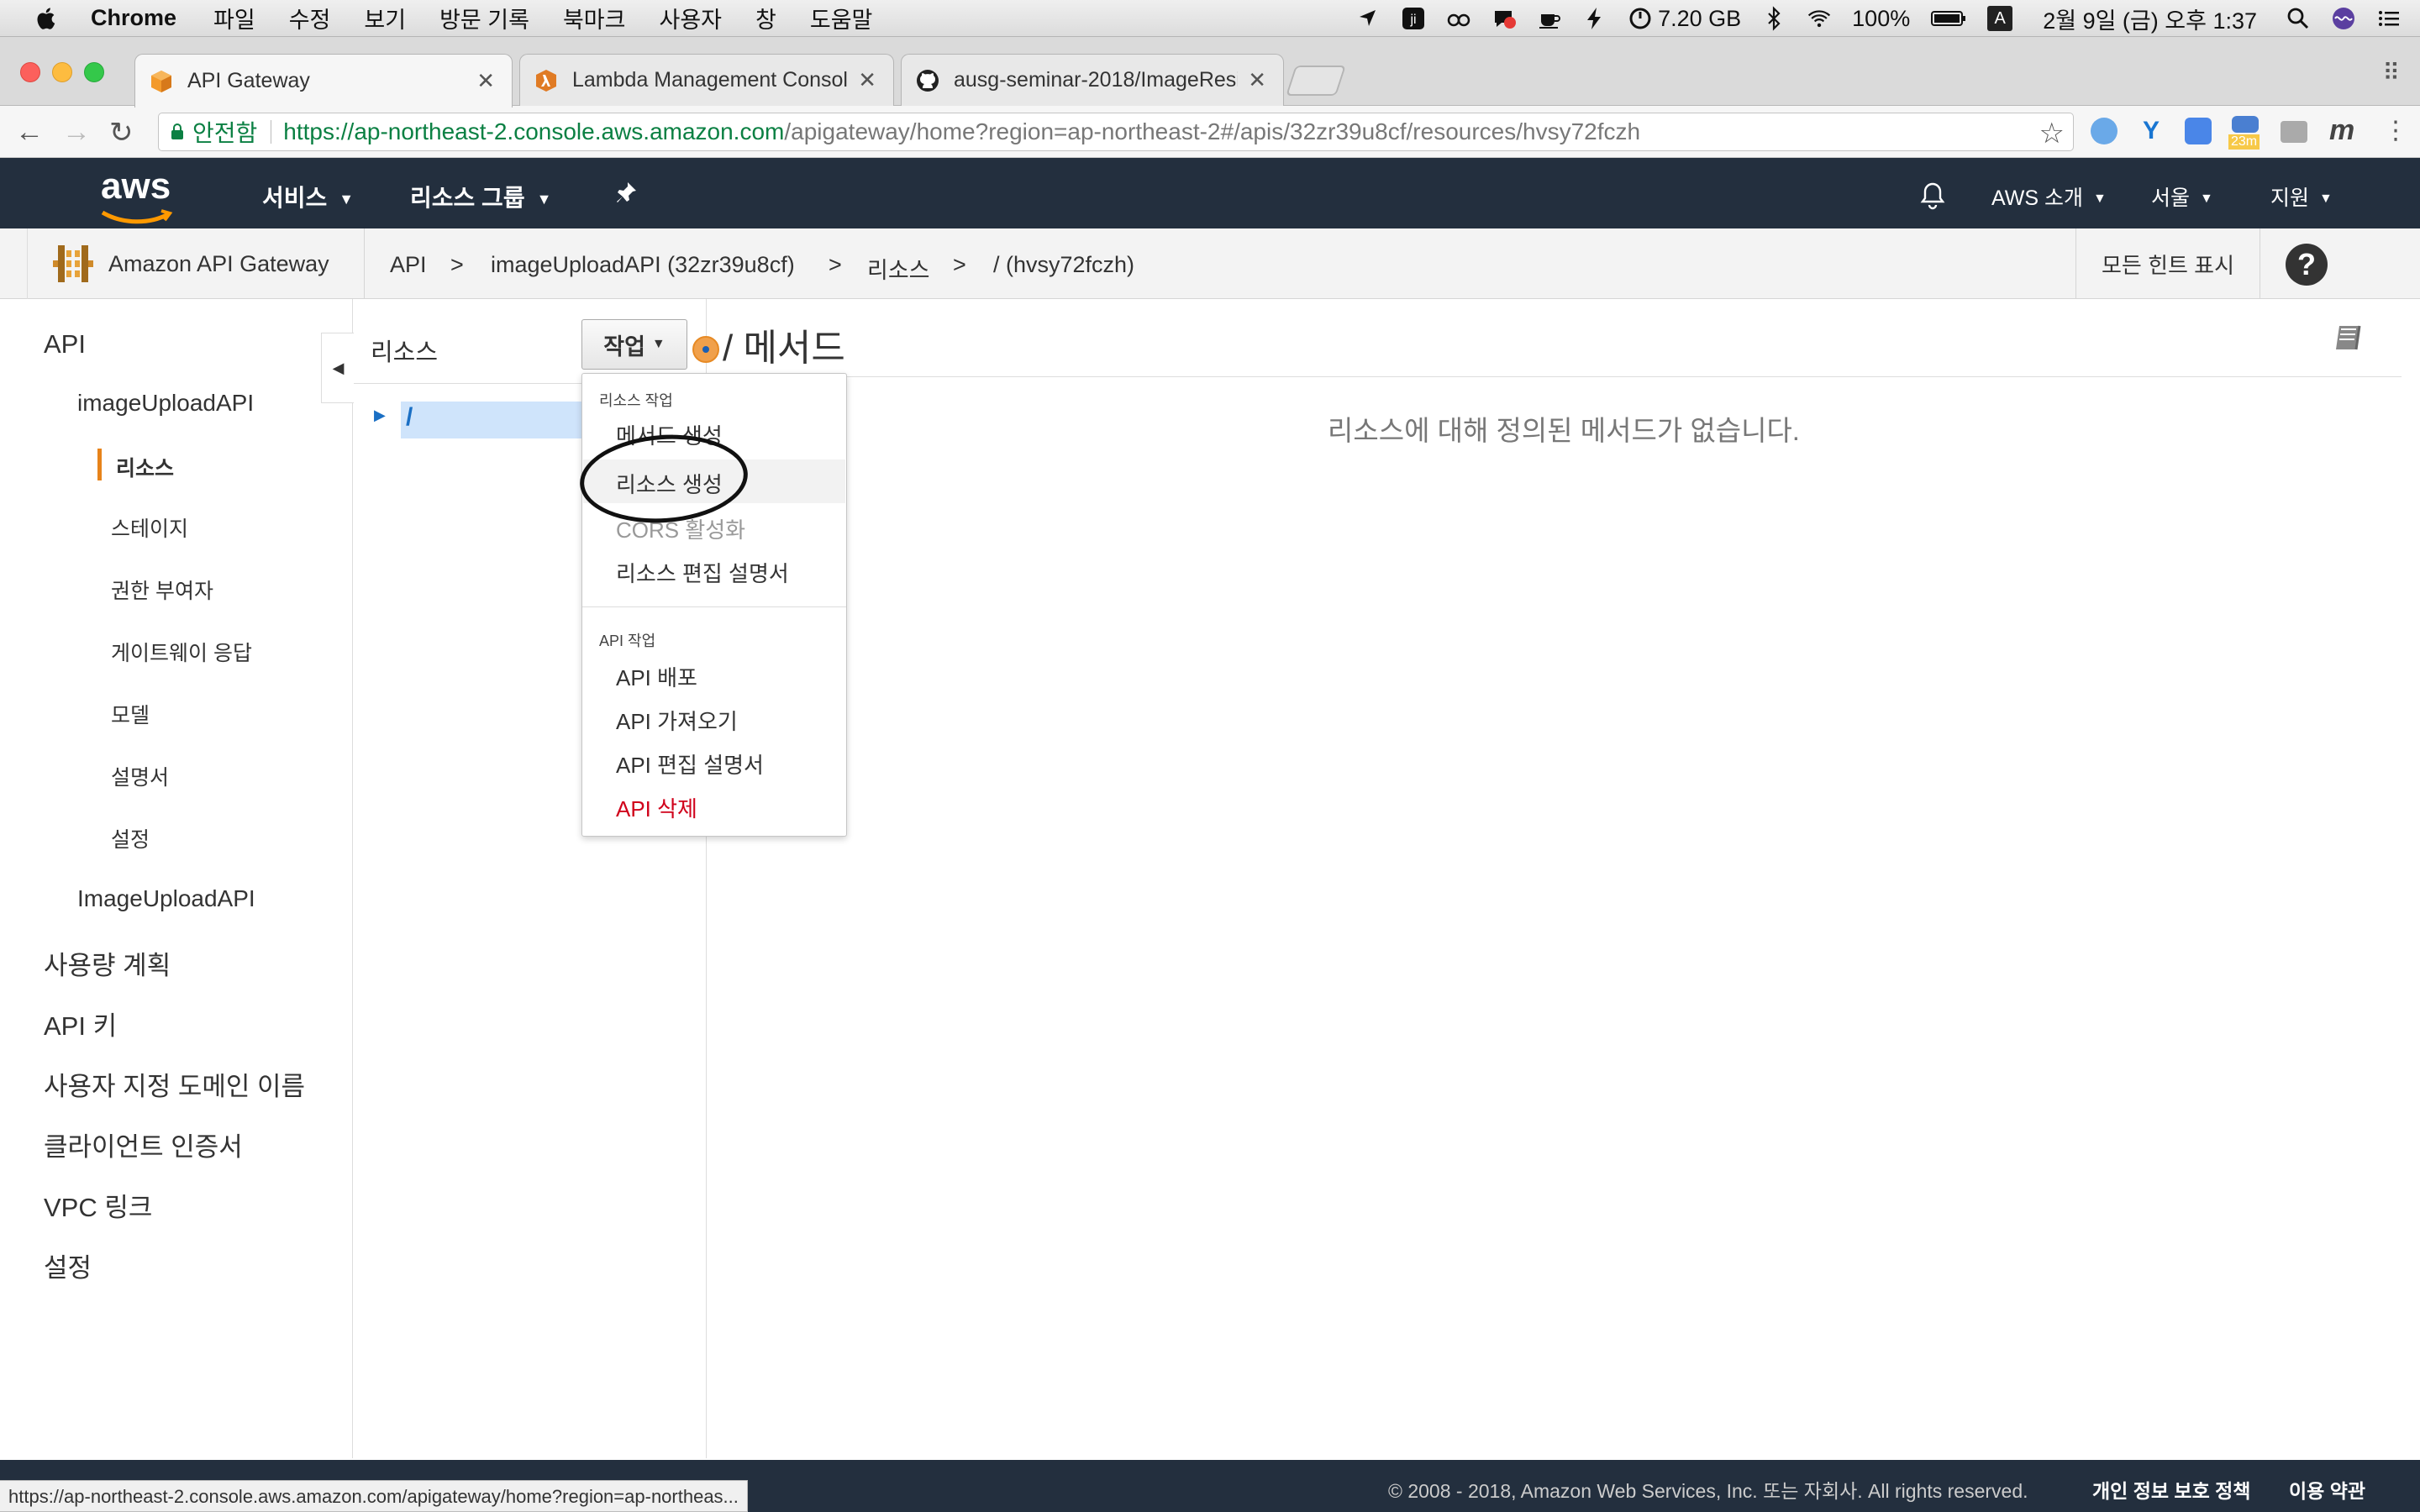 The width and height of the screenshot is (2420, 1512). What do you see at coordinates (1594, 18) in the screenshot?
I see `lightning-icon` at bounding box center [1594, 18].